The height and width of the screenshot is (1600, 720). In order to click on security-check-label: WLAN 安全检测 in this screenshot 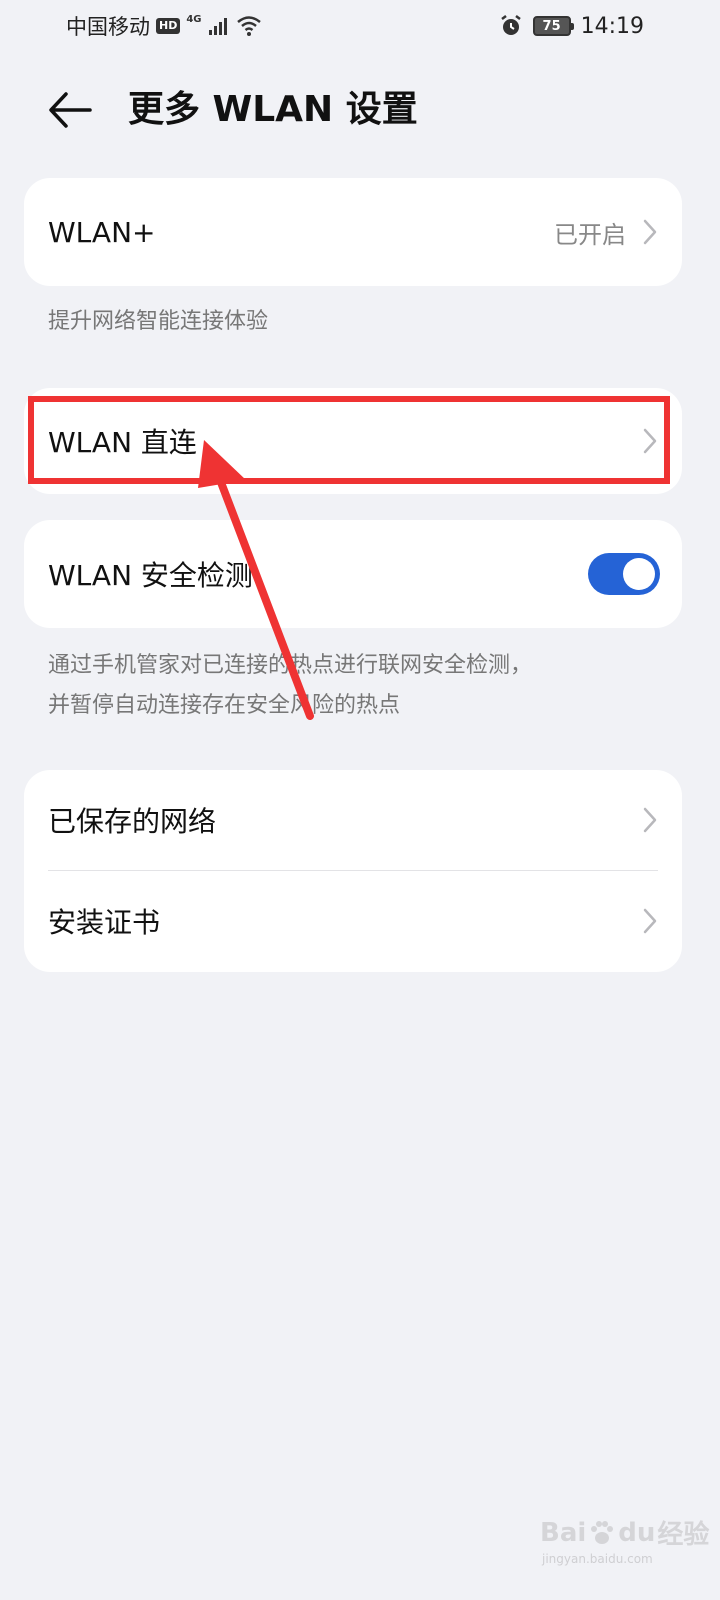, I will do `click(150, 575)`.